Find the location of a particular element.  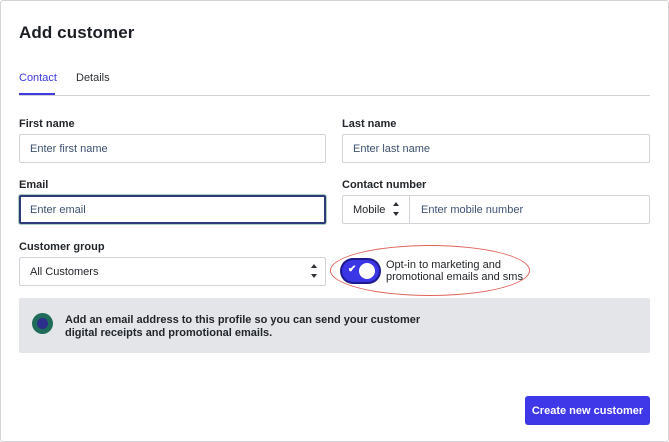

customer-group-value: All Customers is located at coordinates (64, 272).